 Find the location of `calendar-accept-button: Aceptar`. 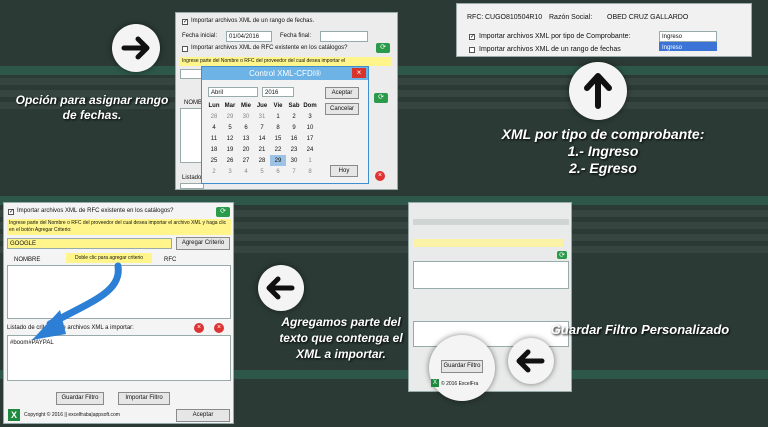

calendar-accept-button: Aceptar is located at coordinates (342, 93).